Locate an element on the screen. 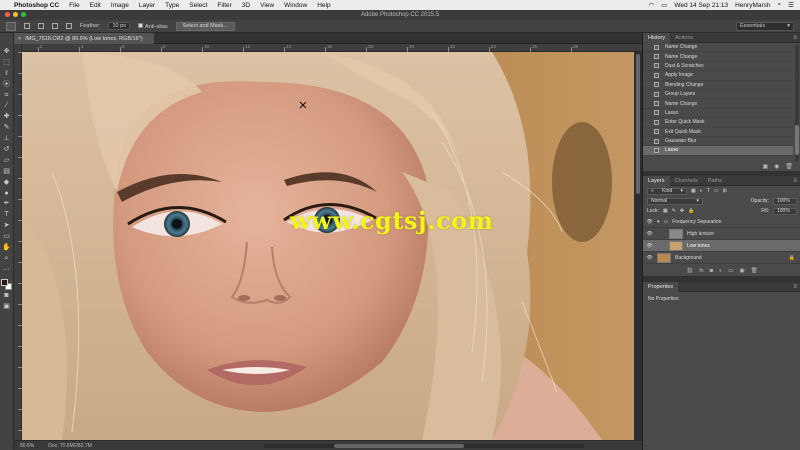  zoom-tool-icon: ⌕ is located at coordinates (7, 259).